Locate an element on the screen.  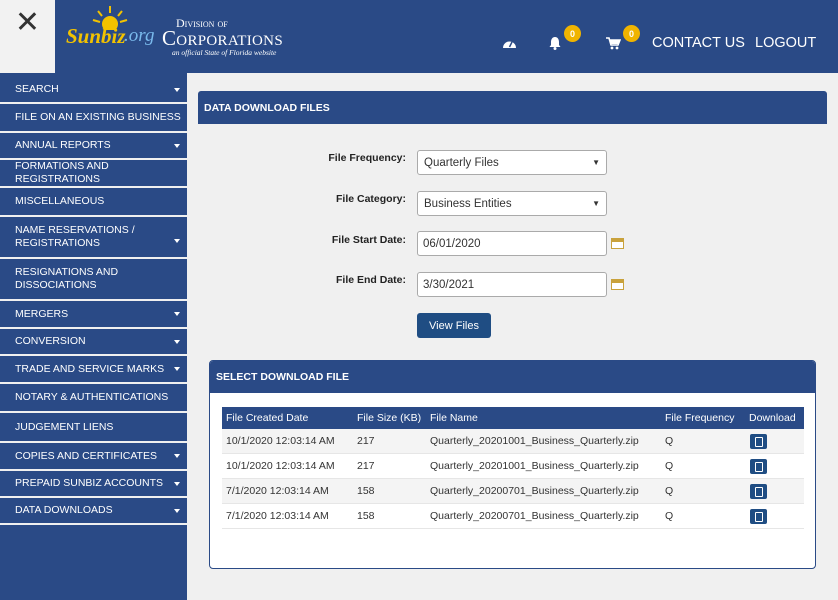
sidebar-item-trade-service-marks: TRADE AND SERVICE MARKS is located at coordinates (93, 370).